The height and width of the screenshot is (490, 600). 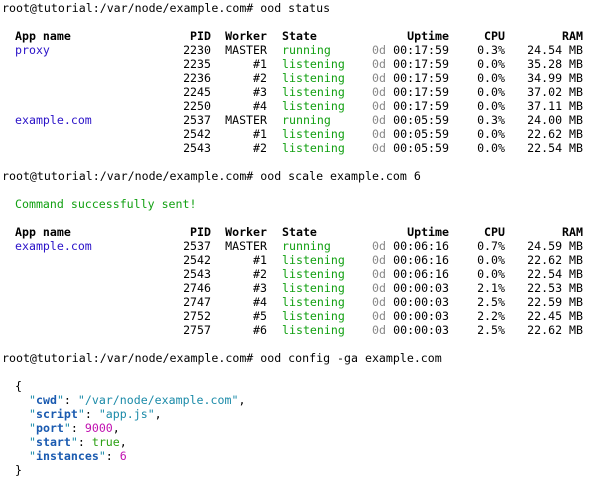 What do you see at coordinates (260, 148) in the screenshot?
I see `worker: #2` at bounding box center [260, 148].